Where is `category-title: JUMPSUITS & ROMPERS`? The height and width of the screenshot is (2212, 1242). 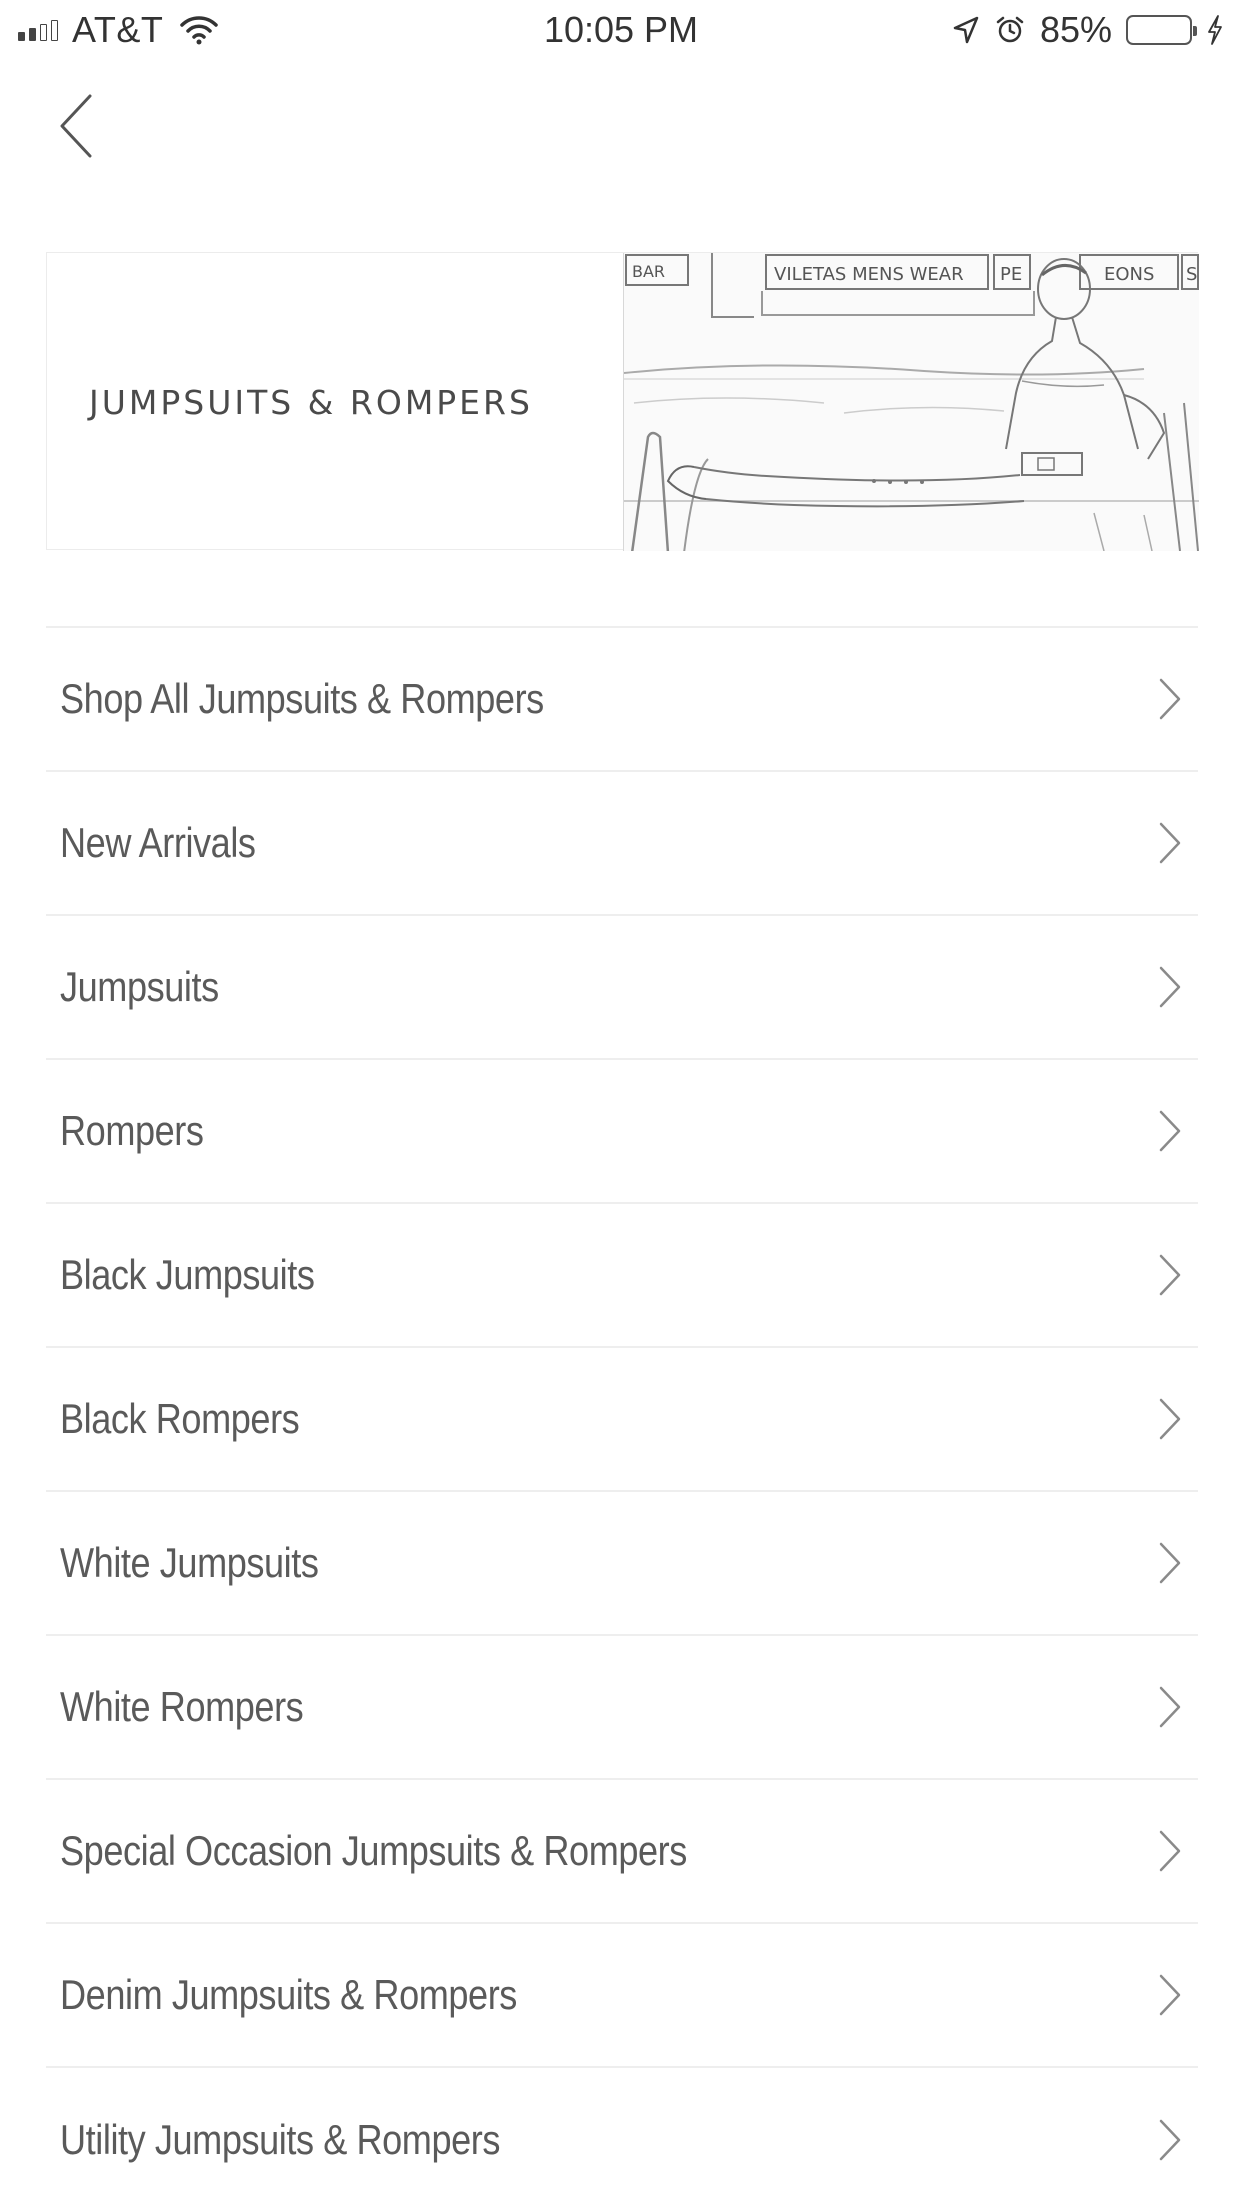 category-title: JUMPSUITS & ROMPERS is located at coordinates (311, 402).